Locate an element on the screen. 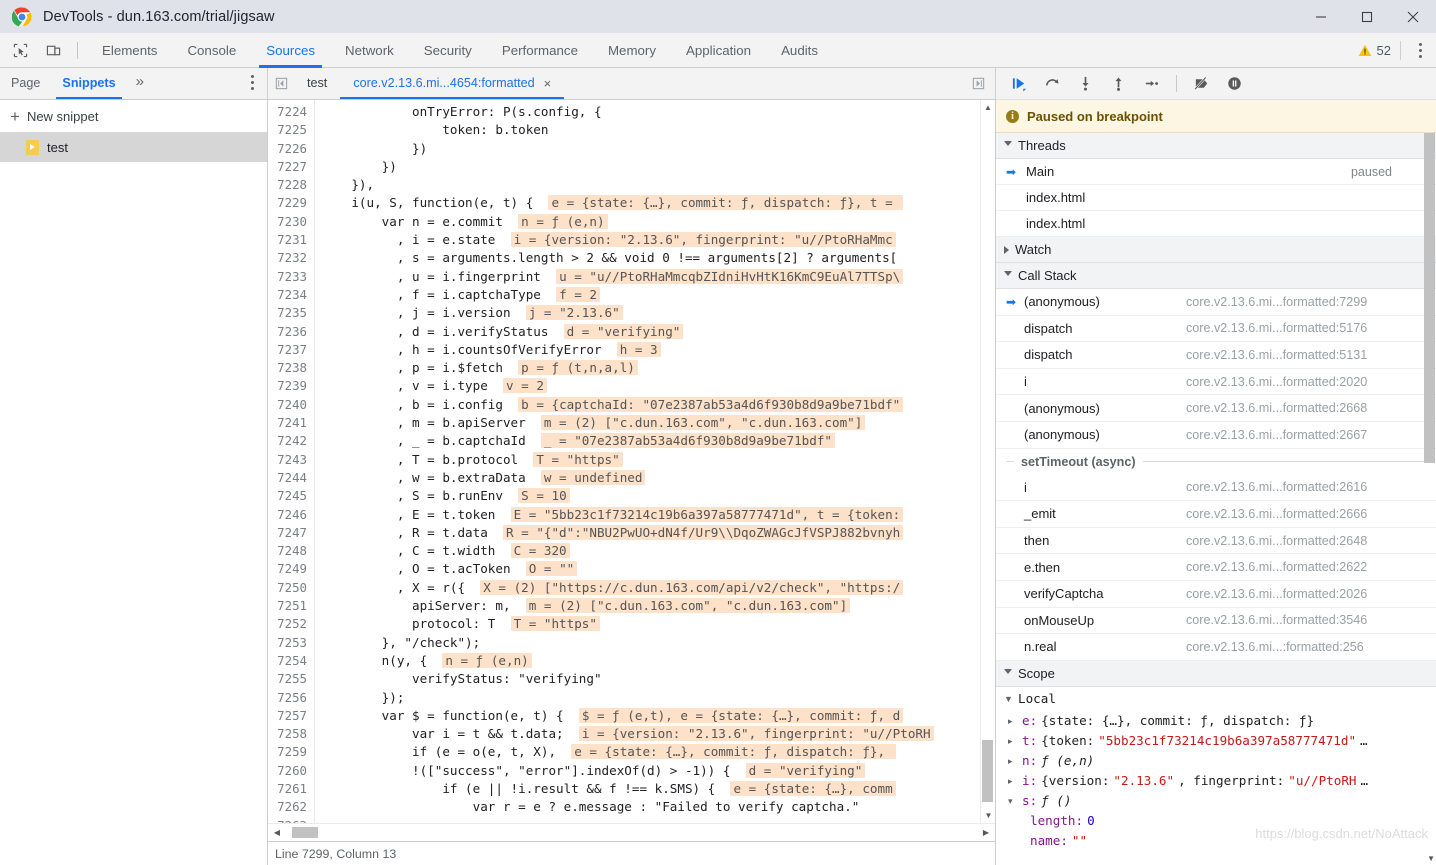 The image size is (1436, 865). maximize-icon is located at coordinates (1367, 16).